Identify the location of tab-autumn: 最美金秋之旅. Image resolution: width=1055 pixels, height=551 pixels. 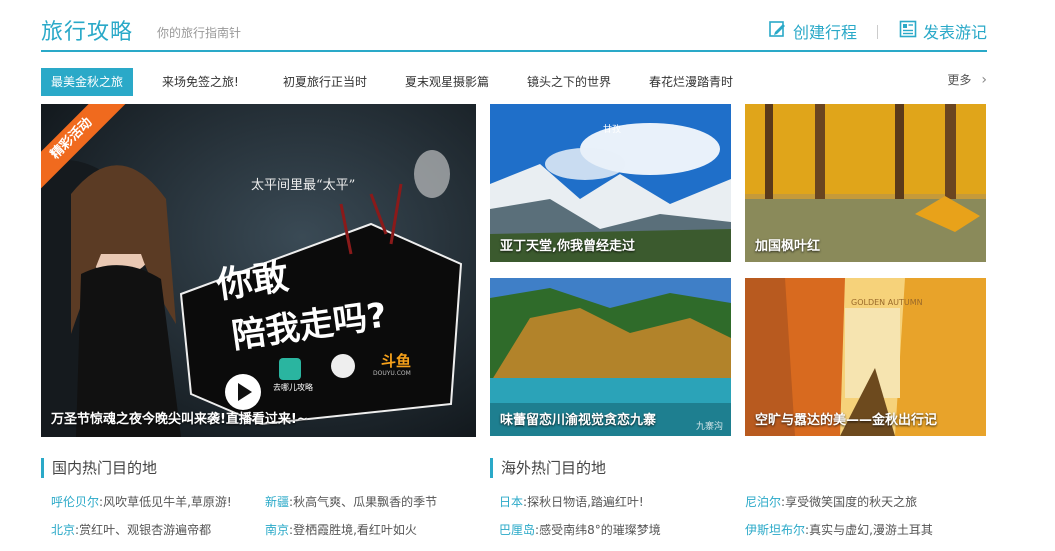
(87, 82).